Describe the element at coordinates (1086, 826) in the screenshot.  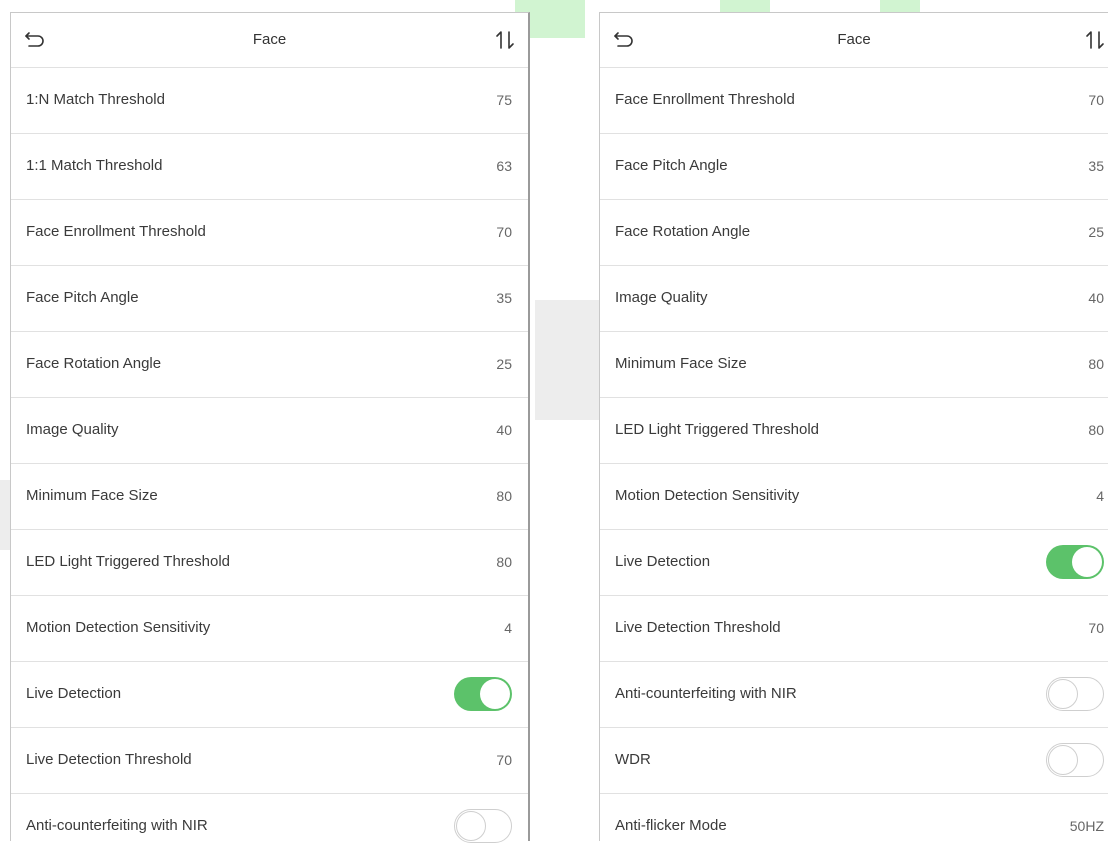
I see `setting-value: 50HZ` at that location.